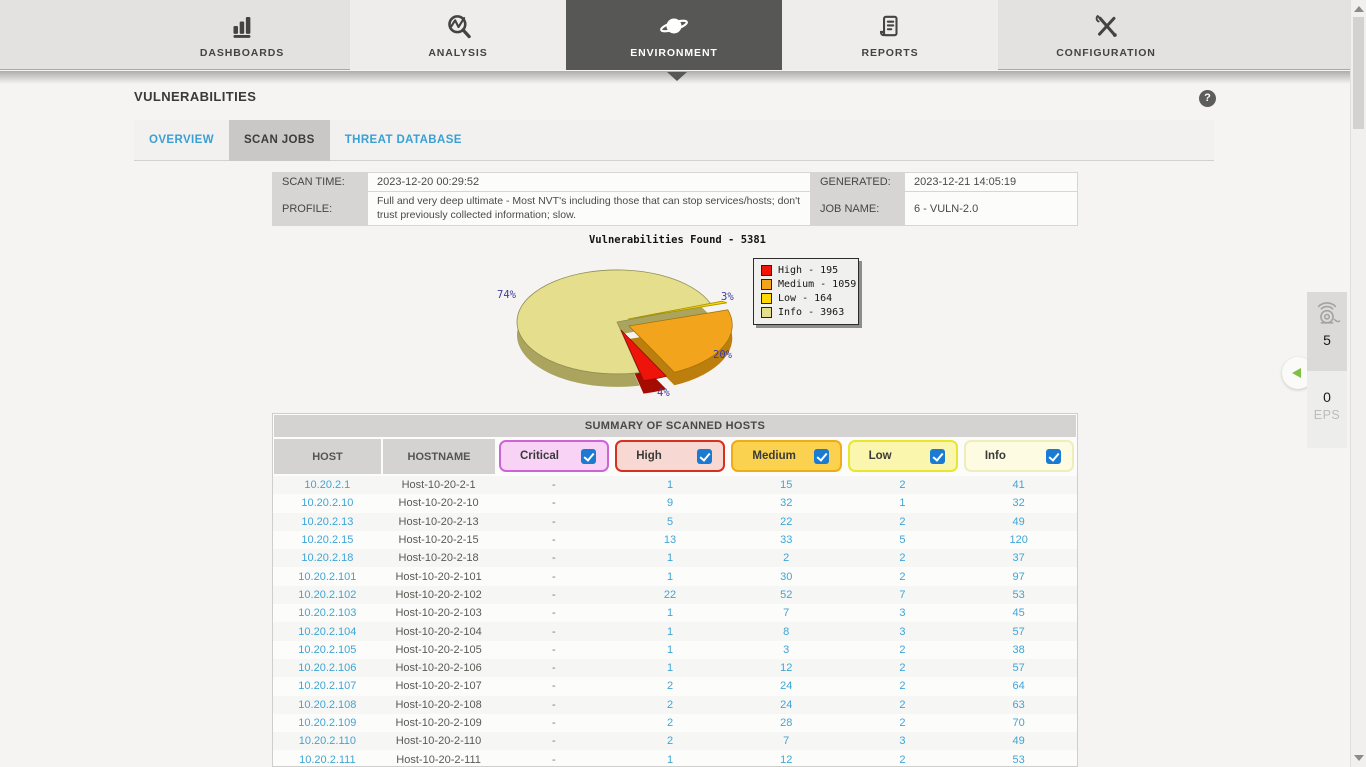  What do you see at coordinates (890, 35) in the screenshot?
I see `nav-item-reports: REPORTS` at bounding box center [890, 35].